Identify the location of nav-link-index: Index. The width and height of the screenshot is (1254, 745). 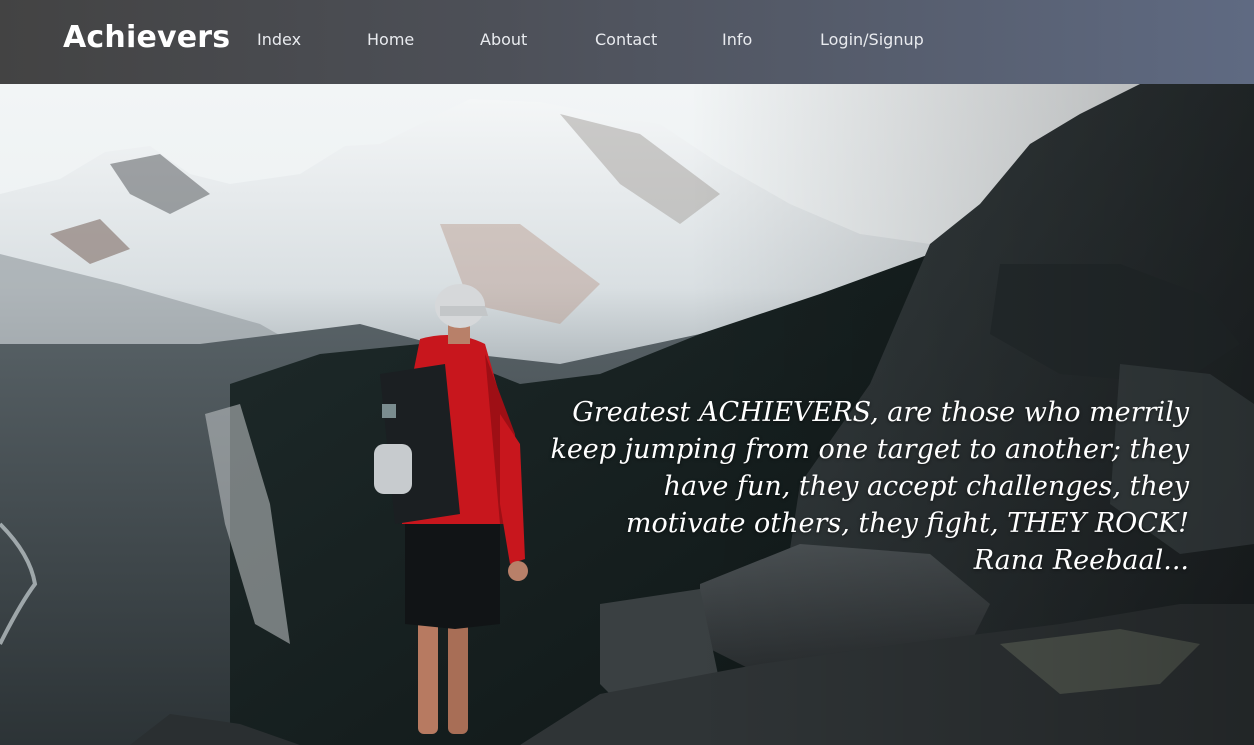
(279, 39).